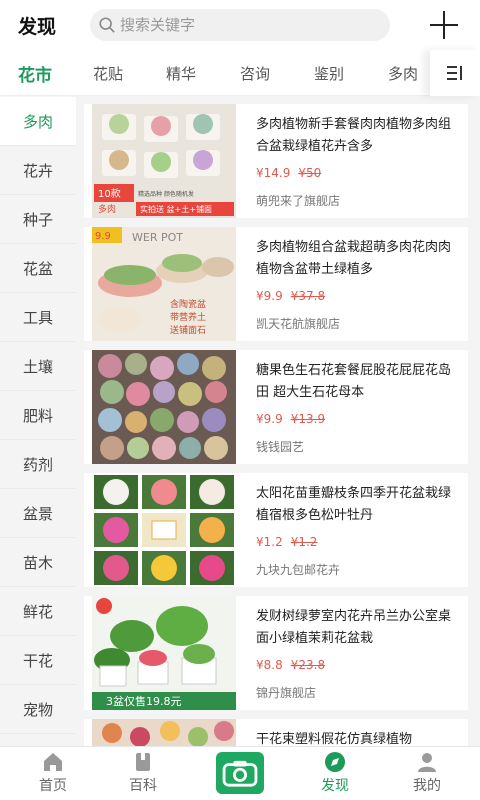 This screenshot has width=480, height=800. I want to click on product-price: ¥14.9, so click(273, 173).